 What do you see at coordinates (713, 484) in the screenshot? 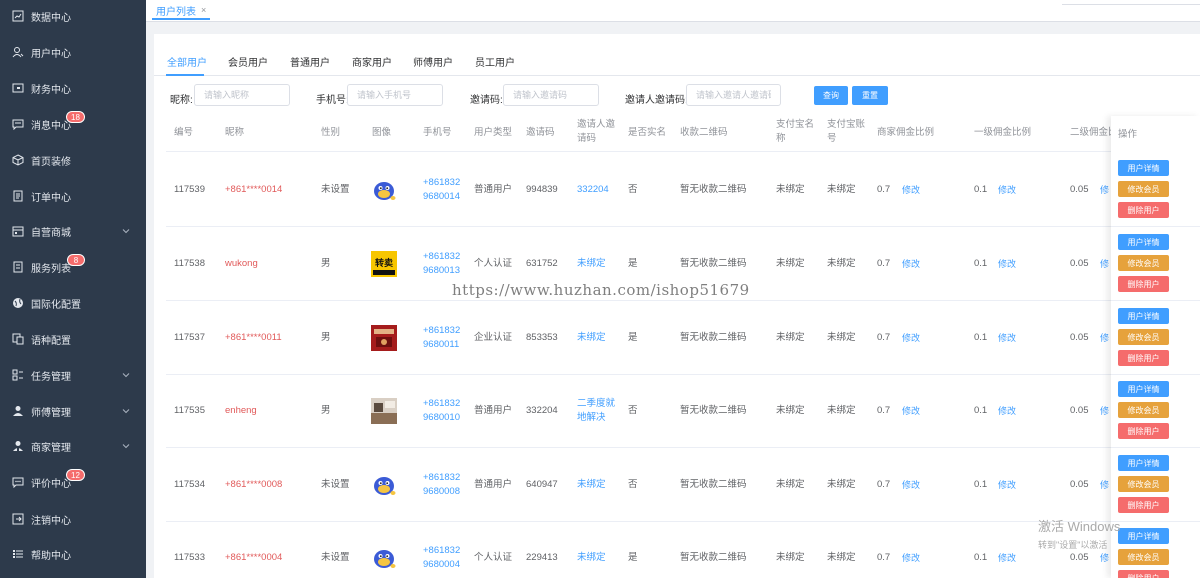
I see `user-qrcode: 暂无收款二维码` at bounding box center [713, 484].